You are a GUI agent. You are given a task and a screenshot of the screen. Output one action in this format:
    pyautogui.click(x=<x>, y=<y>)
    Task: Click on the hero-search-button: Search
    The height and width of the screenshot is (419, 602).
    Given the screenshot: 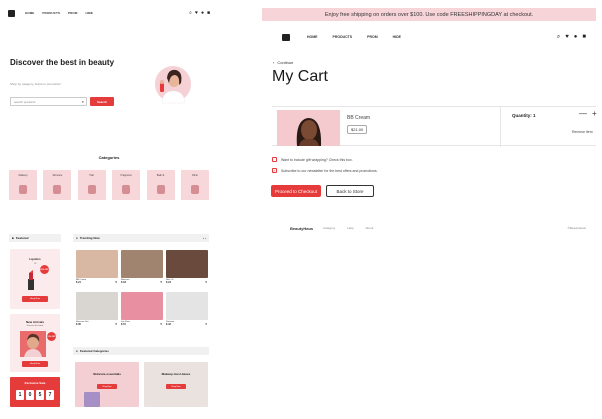 What is the action you would take?
    pyautogui.click(x=102, y=101)
    